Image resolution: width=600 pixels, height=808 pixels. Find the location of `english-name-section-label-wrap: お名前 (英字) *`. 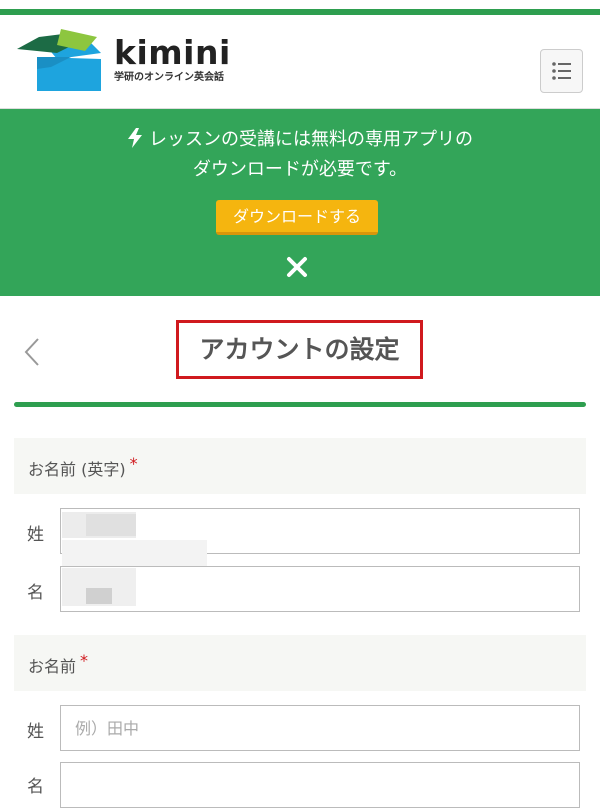

english-name-section-label-wrap: お名前 (英字) * is located at coordinates (83, 467).